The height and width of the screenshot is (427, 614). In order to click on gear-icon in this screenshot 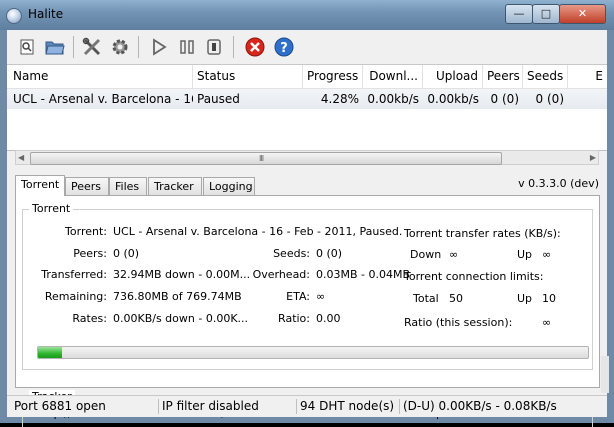, I will do `click(120, 47)`.